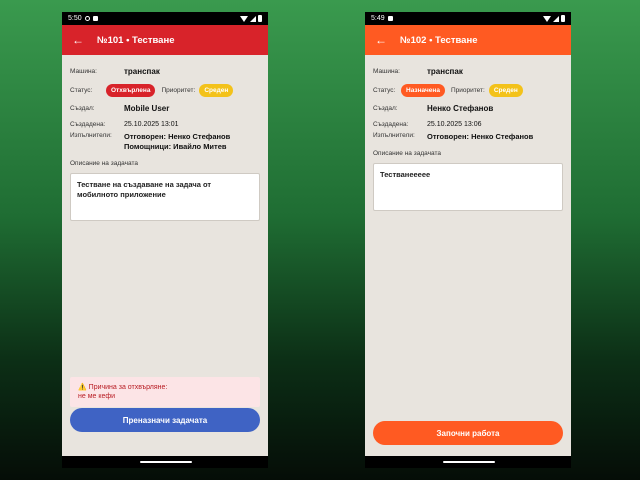 This screenshot has height=480, width=640. I want to click on status-time: 5:49, so click(378, 18).